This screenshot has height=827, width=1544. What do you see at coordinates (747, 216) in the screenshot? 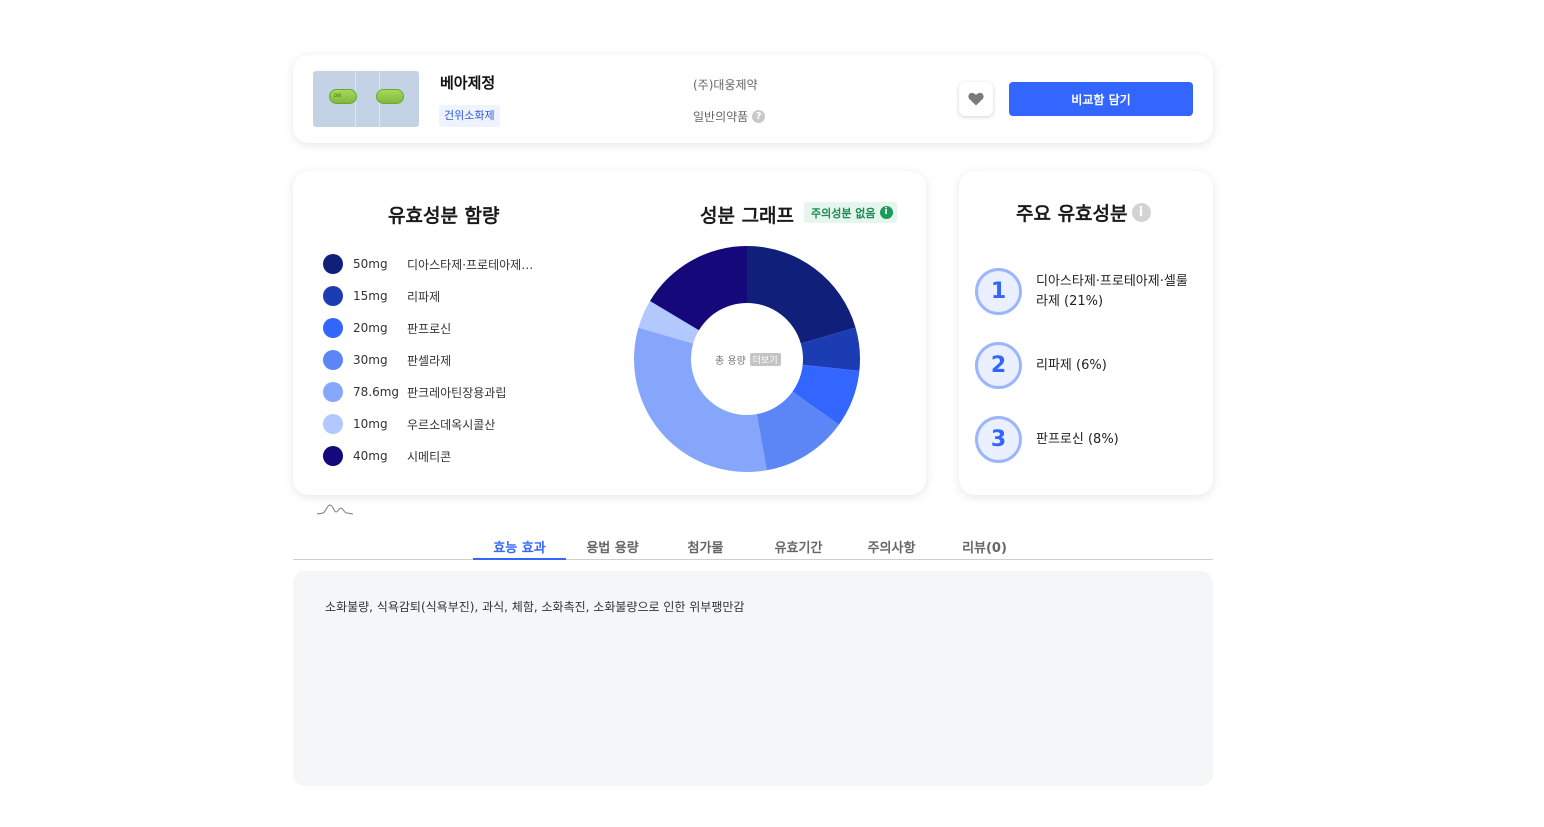
I see `graph-title: 성분 그래프` at bounding box center [747, 216].